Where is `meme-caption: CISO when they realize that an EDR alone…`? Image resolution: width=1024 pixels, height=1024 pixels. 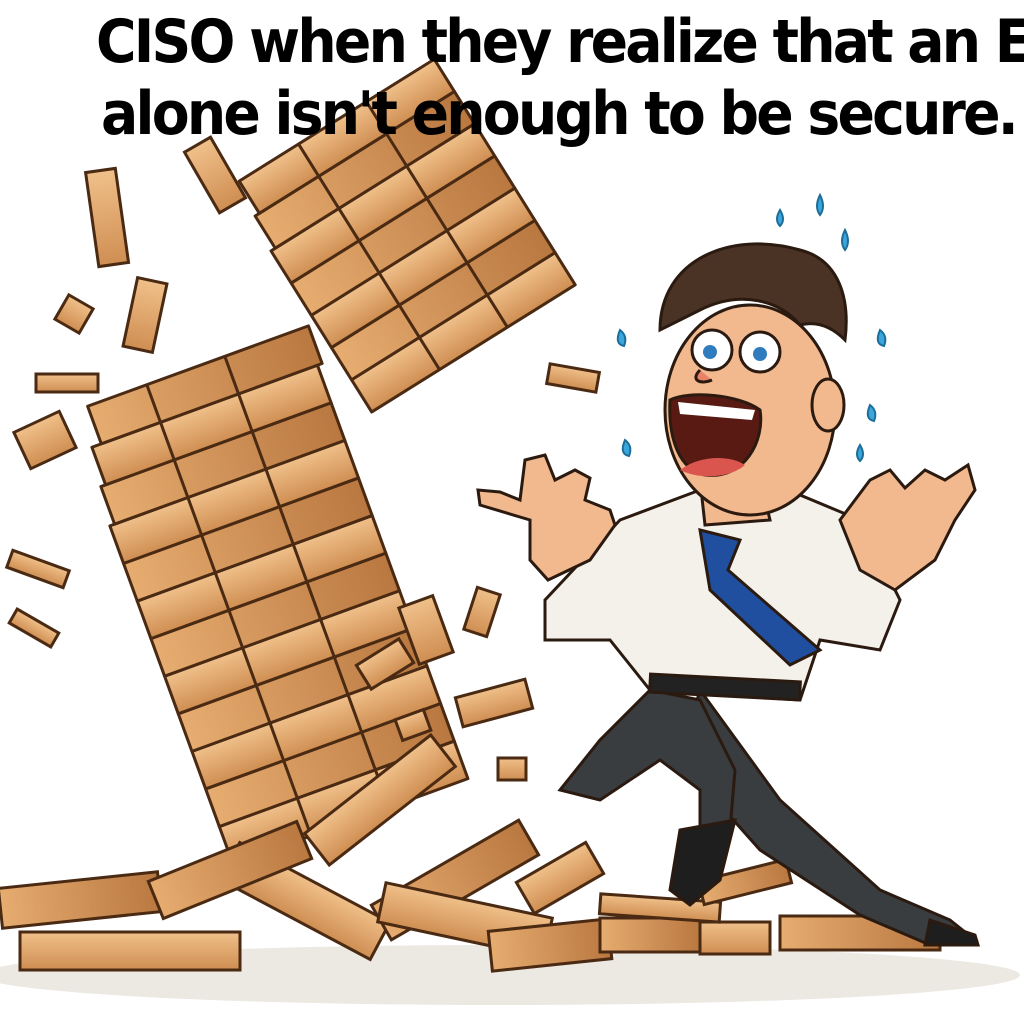 meme-caption: CISO when they realize that an EDR alone… is located at coordinates (560, 78).